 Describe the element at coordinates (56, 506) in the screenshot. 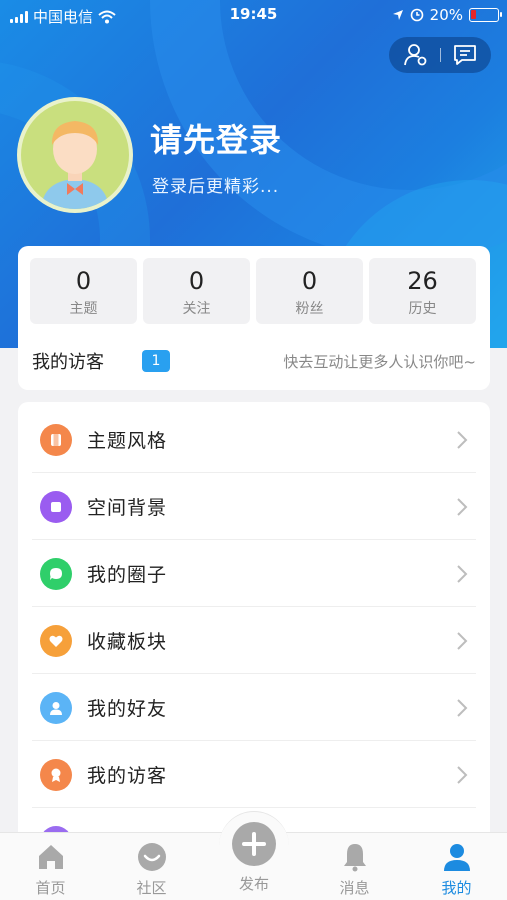

I see `background-icon` at that location.